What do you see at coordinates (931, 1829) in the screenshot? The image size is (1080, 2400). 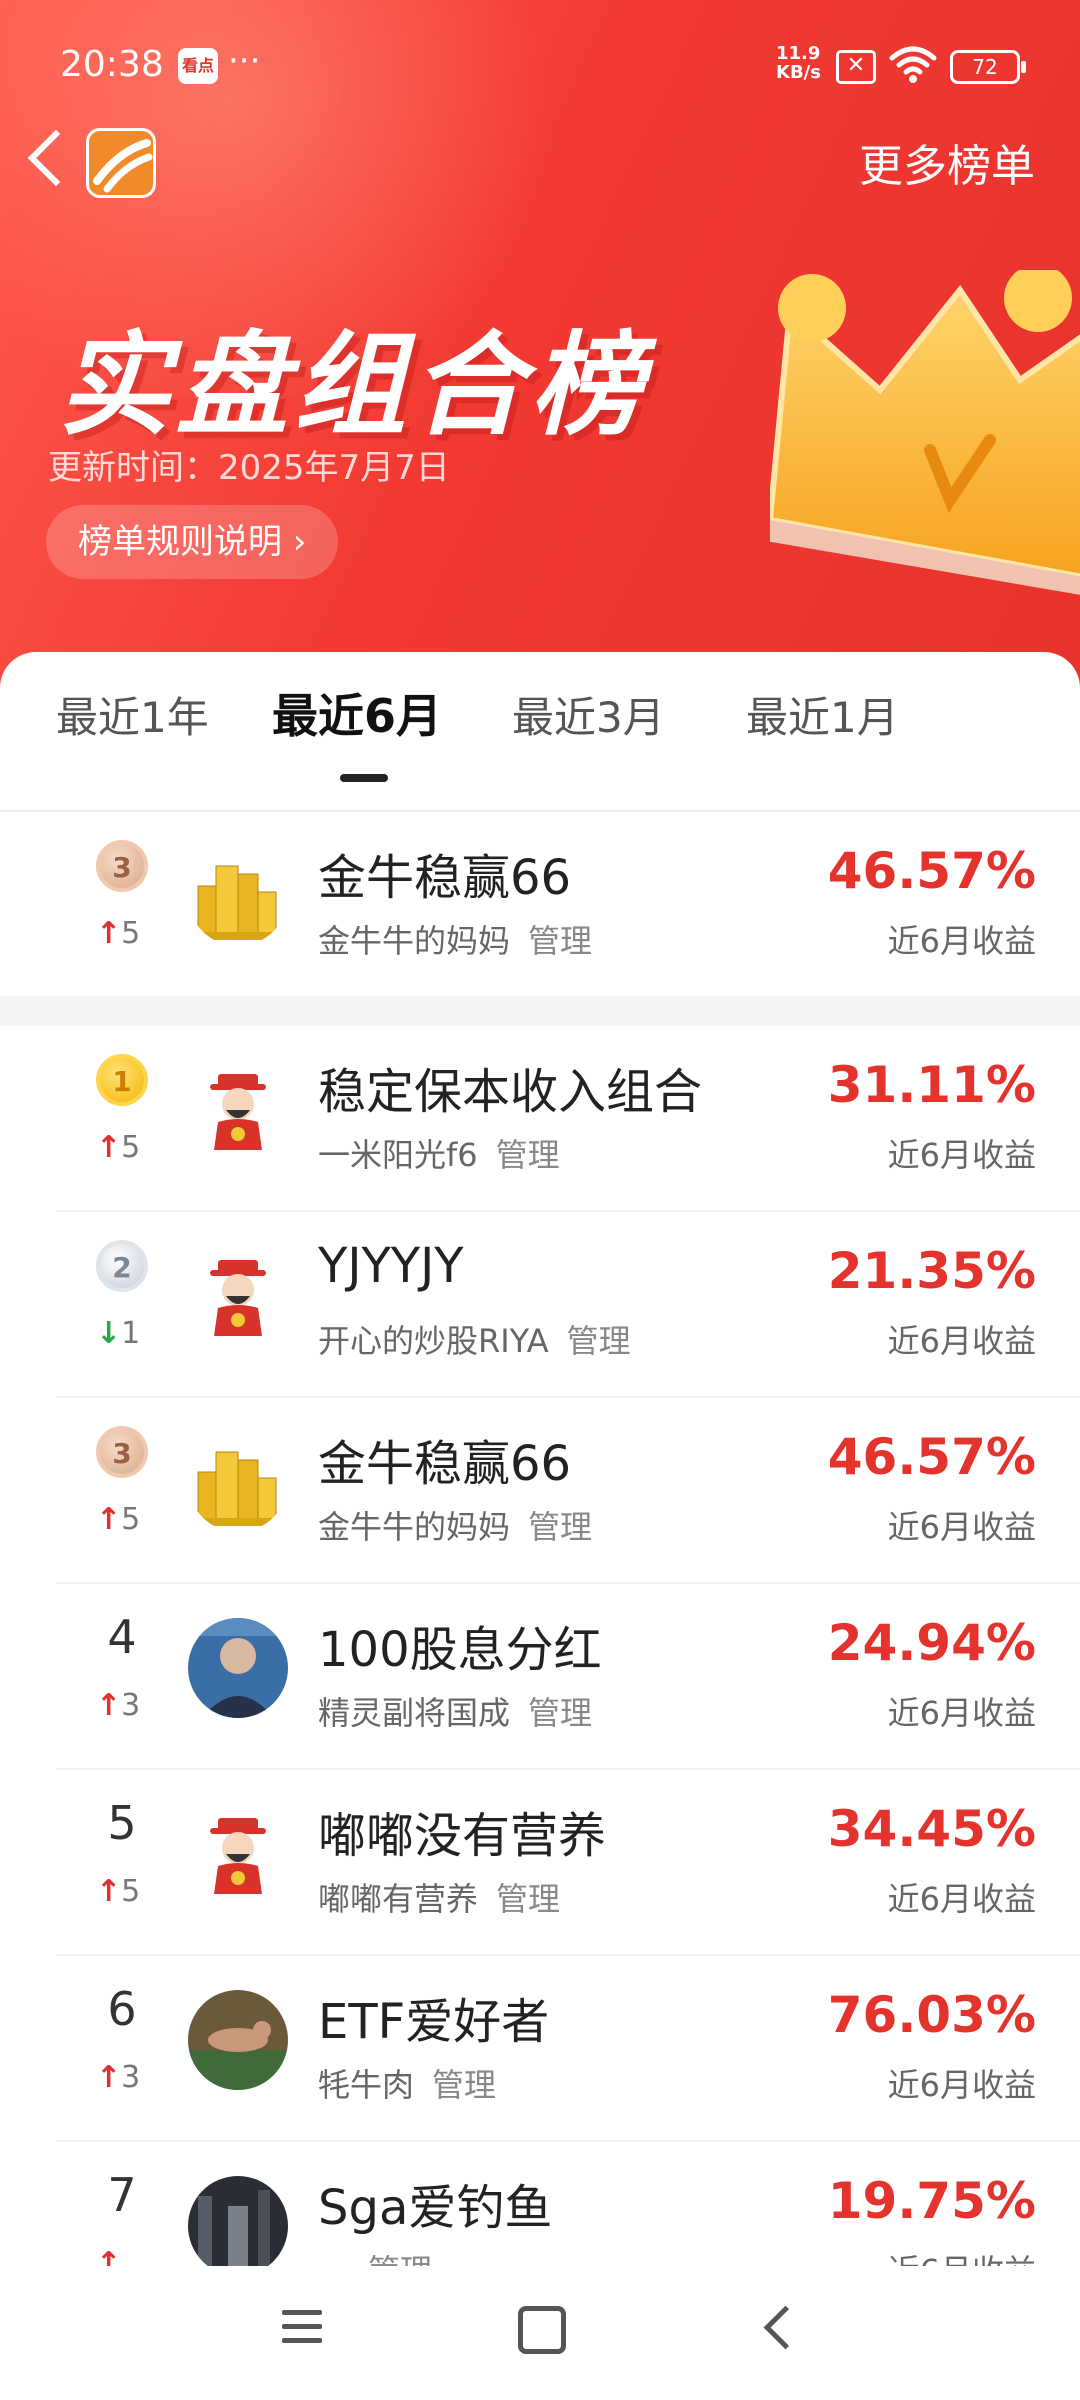 I see `return-value: 34.45%` at bounding box center [931, 1829].